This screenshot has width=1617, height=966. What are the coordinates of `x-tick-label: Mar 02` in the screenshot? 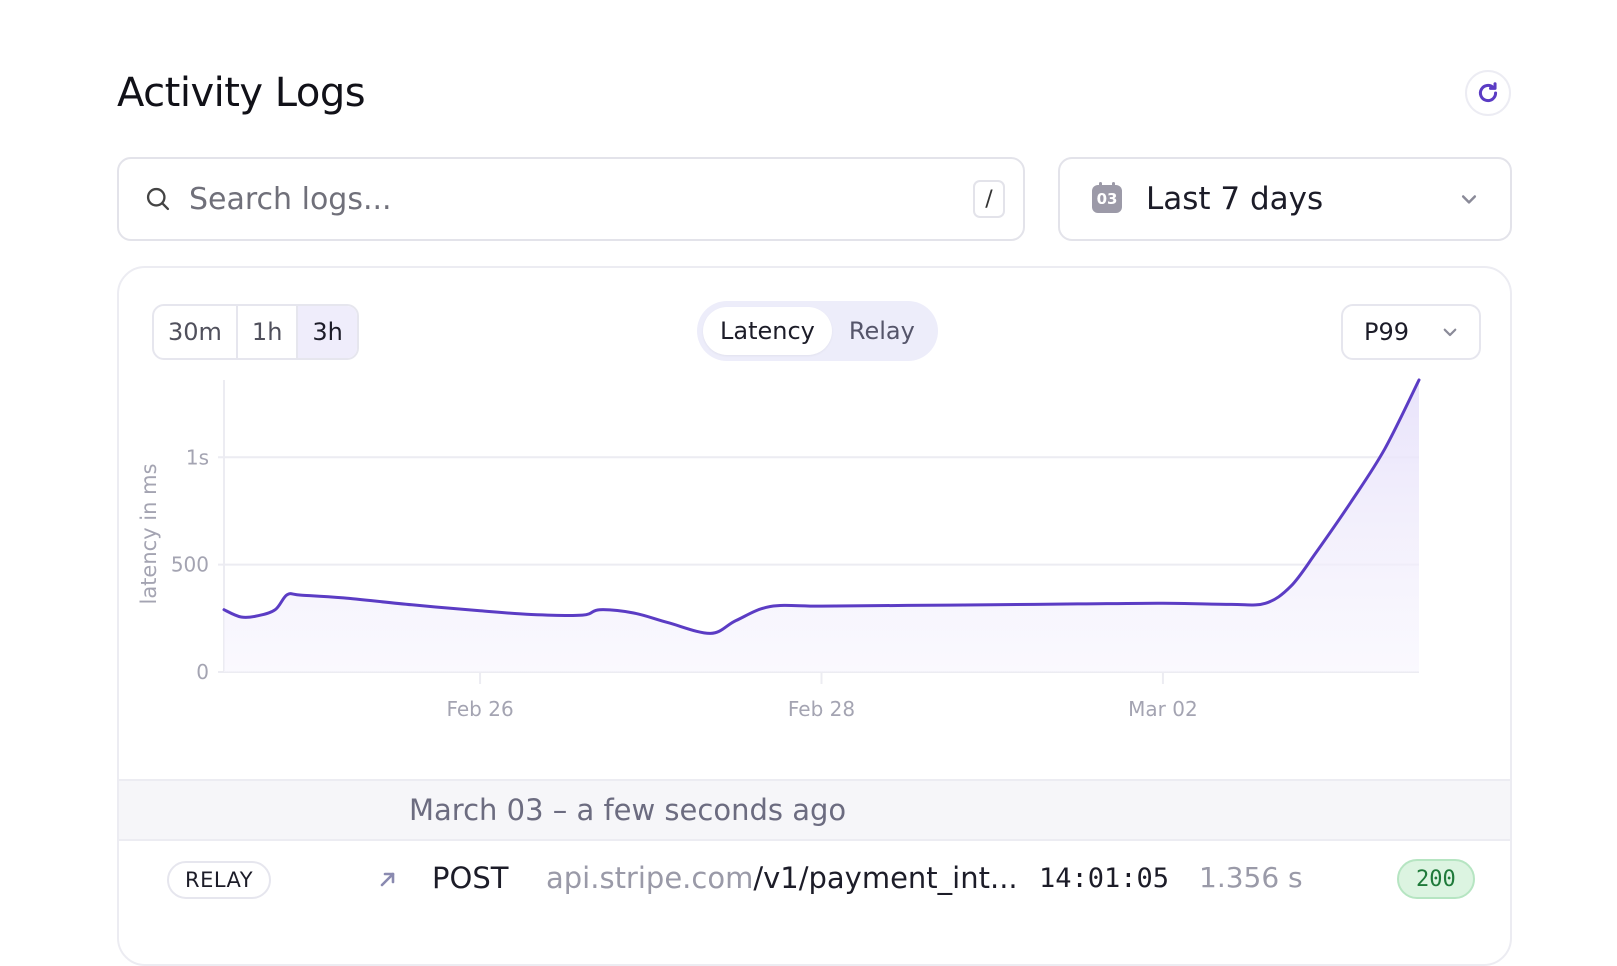 It's located at (1163, 709).